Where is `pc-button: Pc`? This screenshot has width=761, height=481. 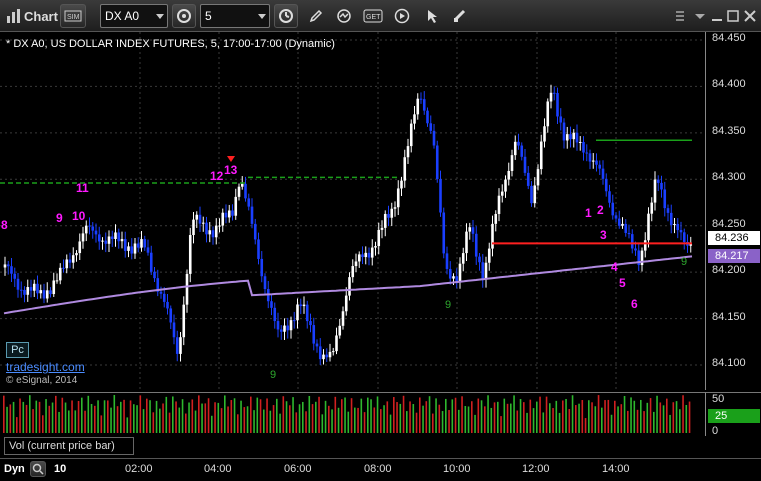
pc-button: Pc is located at coordinates (17, 350).